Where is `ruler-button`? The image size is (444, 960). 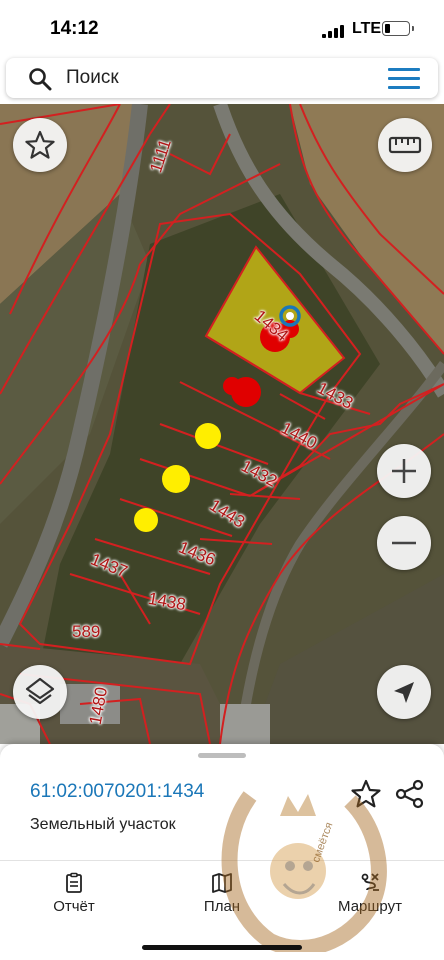 ruler-button is located at coordinates (405, 145).